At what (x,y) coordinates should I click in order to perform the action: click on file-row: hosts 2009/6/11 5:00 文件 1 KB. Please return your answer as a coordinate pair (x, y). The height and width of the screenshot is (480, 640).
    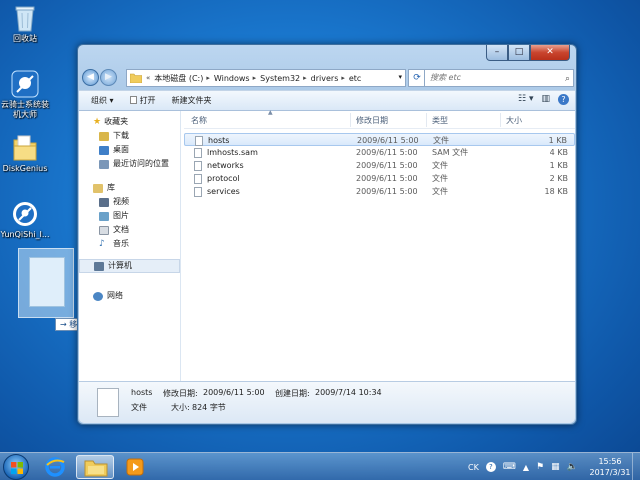
    Looking at the image, I should click on (379, 139).